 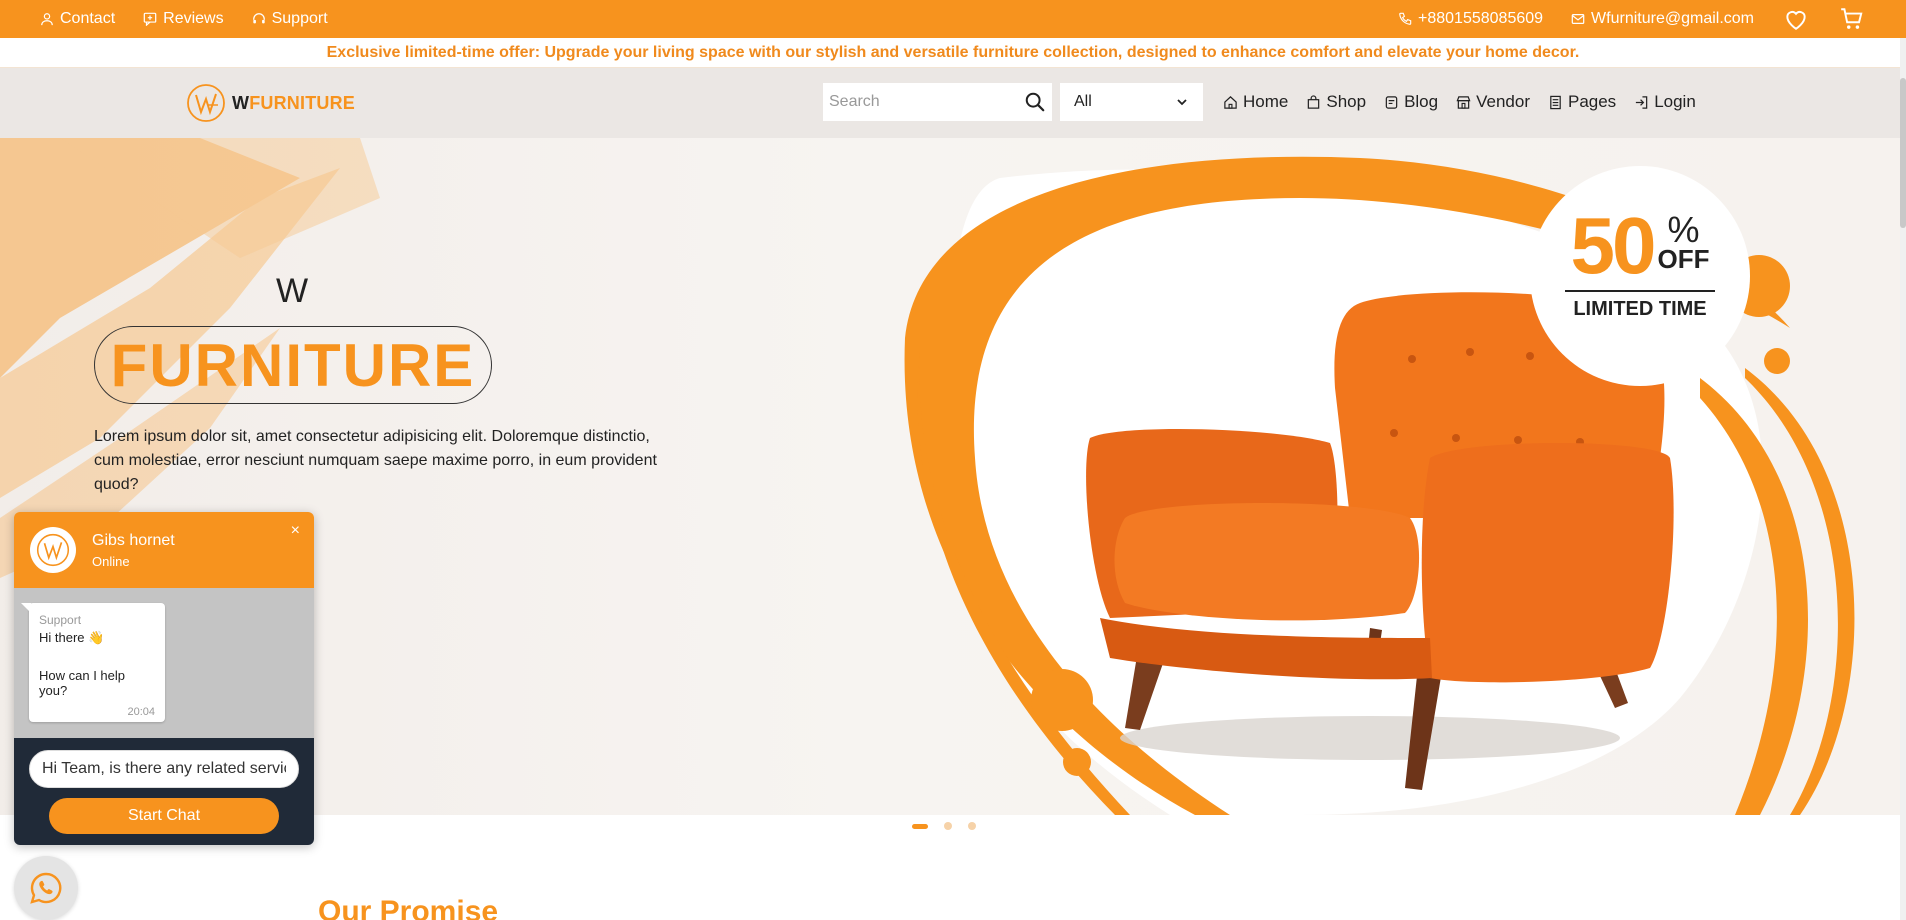 I want to click on nav-item-label: Shop, so click(x=1346, y=101).